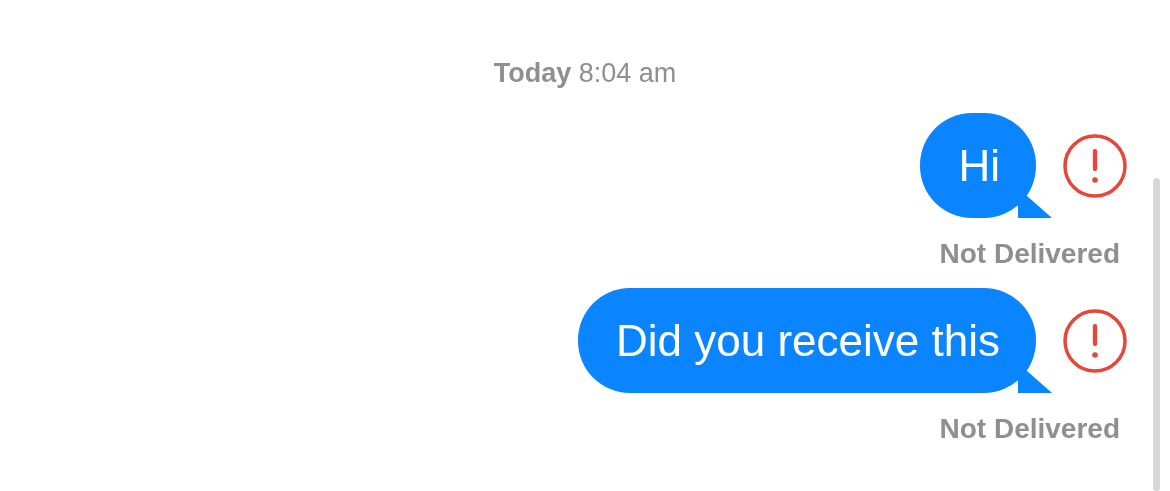  What do you see at coordinates (815, 341) in the screenshot?
I see `message-bubble: Did you receive this` at bounding box center [815, 341].